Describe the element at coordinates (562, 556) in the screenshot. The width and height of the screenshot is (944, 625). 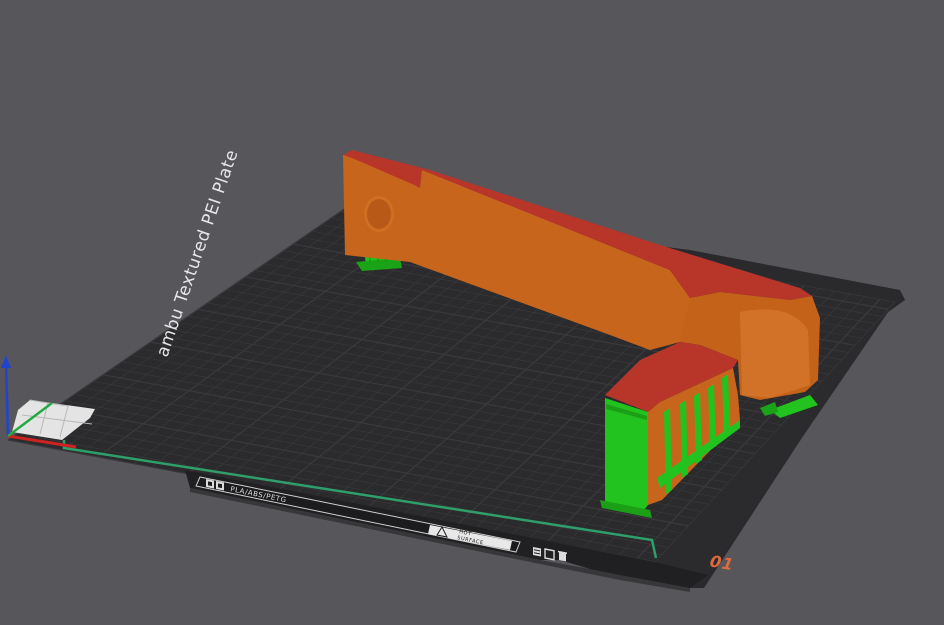
I see `delete-plate-icon` at that location.